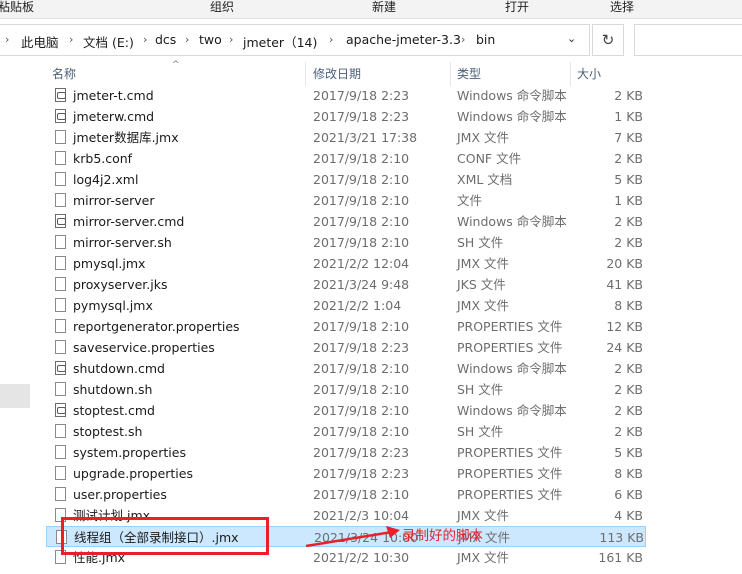 This screenshot has height=574, width=742. I want to click on file-date: 2021/3/21 17:38, so click(365, 137).